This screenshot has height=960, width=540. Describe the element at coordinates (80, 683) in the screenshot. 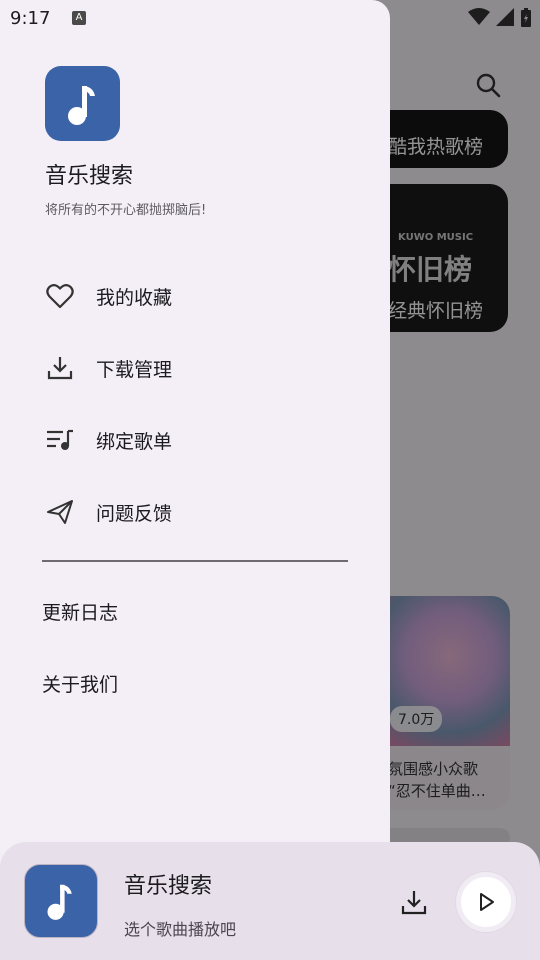

I see `menu-item-about: 关于我们` at that location.